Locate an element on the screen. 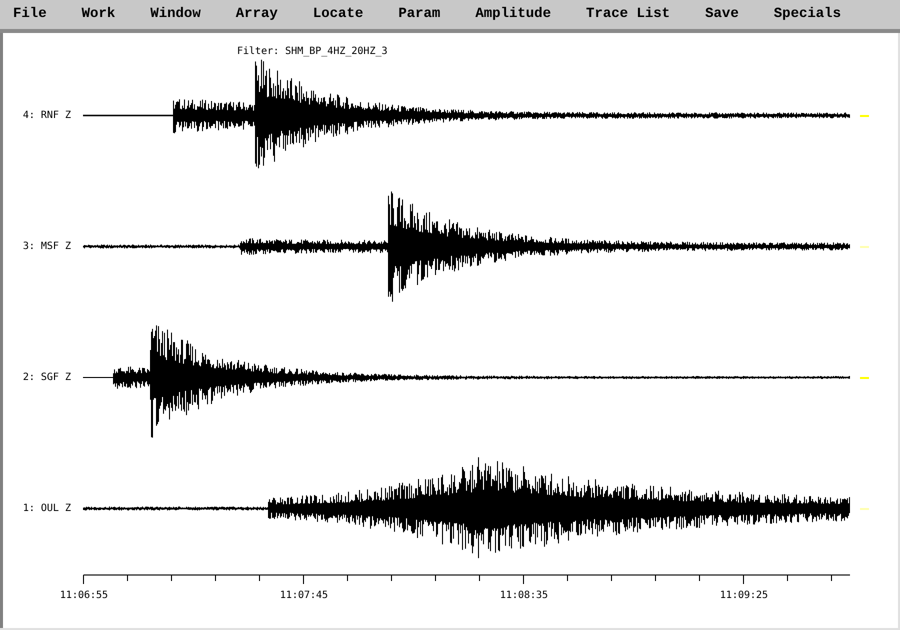 Image resolution: width=900 pixels, height=630 pixels. time-label: 11:06:55 is located at coordinates (84, 596).